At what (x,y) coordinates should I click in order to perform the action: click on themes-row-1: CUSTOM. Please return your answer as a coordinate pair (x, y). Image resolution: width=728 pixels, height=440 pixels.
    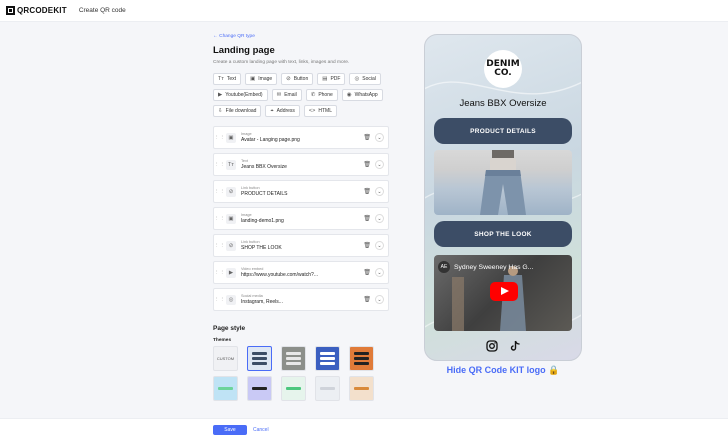
    Looking at the image, I should click on (301, 358).